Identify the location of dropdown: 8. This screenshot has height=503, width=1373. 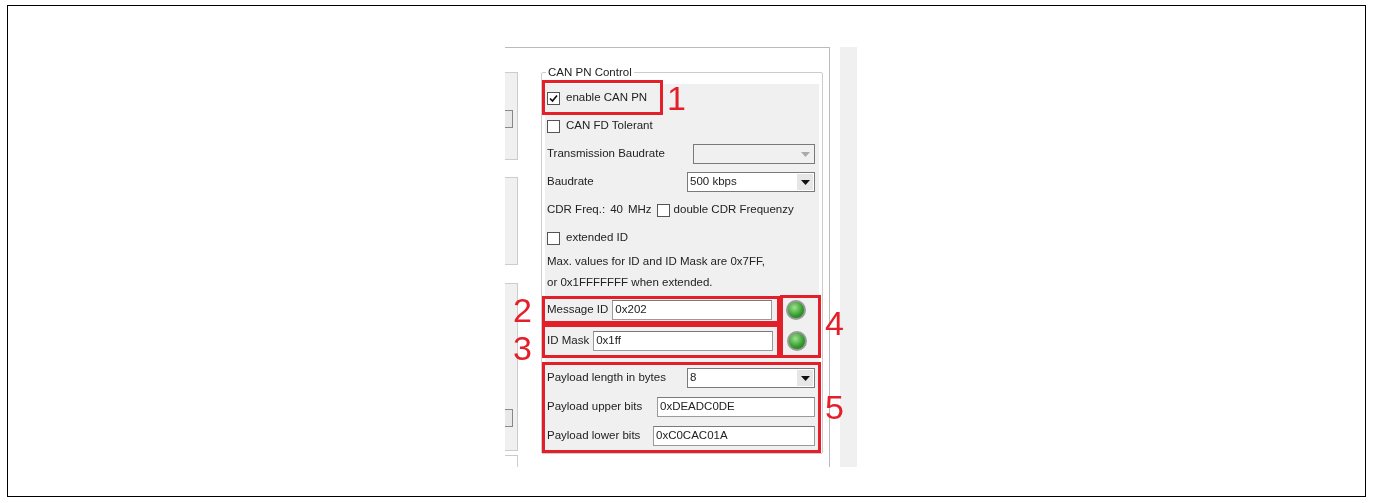
(751, 378).